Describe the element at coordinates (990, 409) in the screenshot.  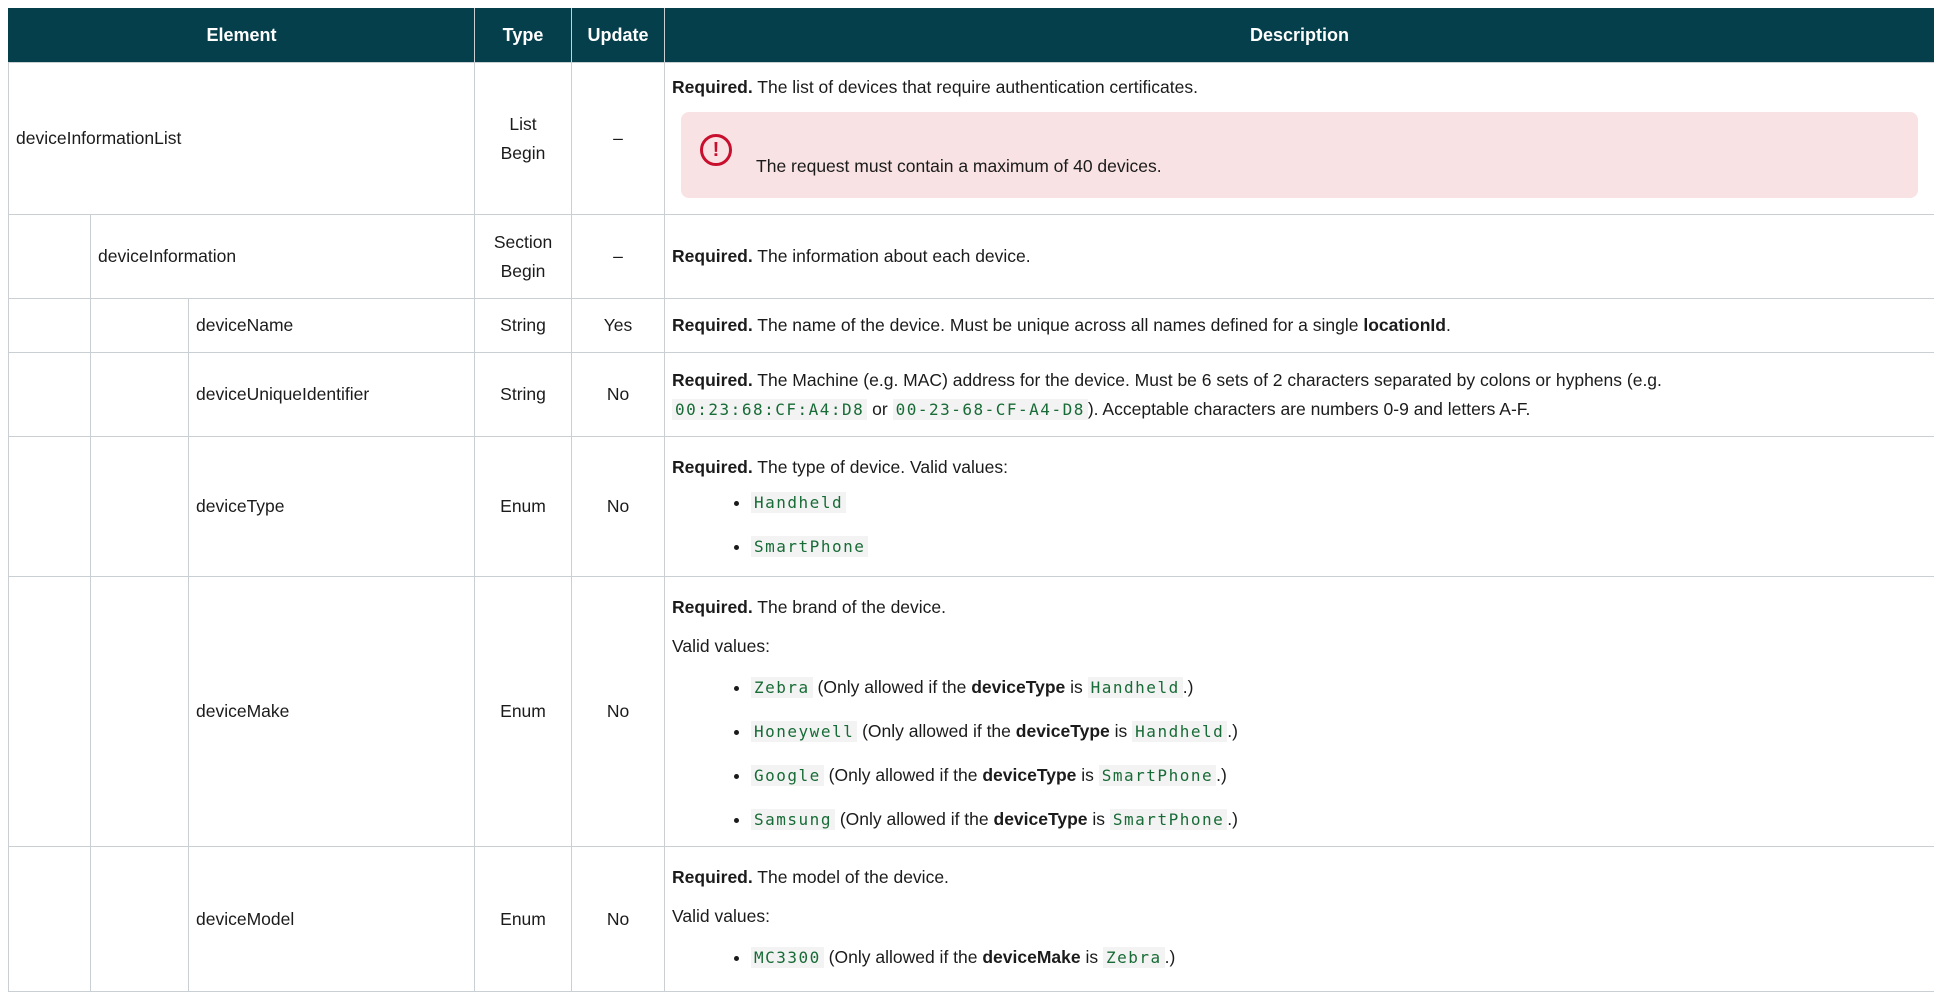
I see `code-example: 00-23-68-CF-A4-D8` at that location.